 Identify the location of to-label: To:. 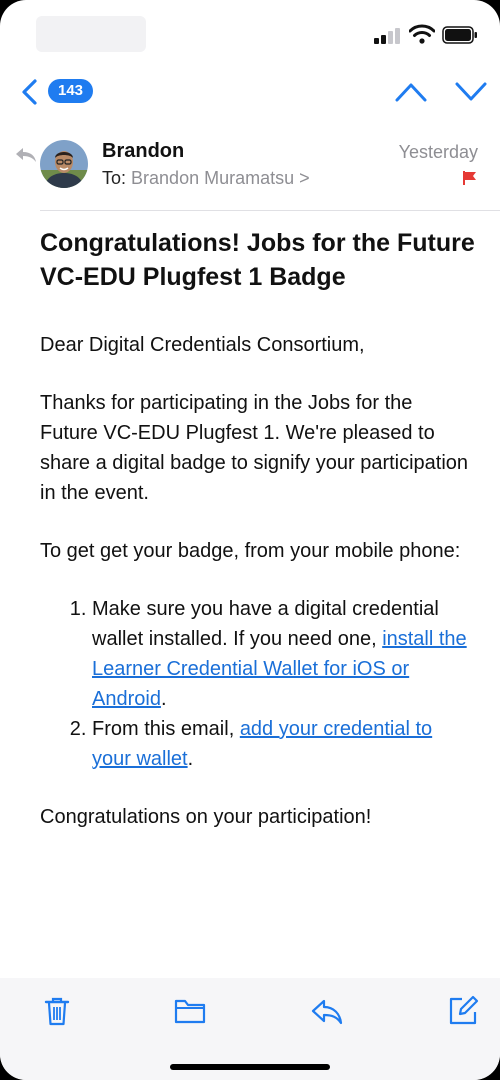
(114, 178).